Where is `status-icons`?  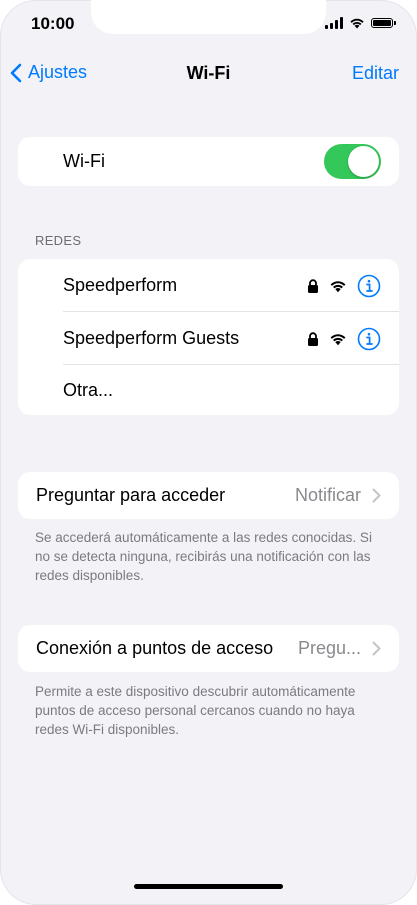 status-icons is located at coordinates (360, 23).